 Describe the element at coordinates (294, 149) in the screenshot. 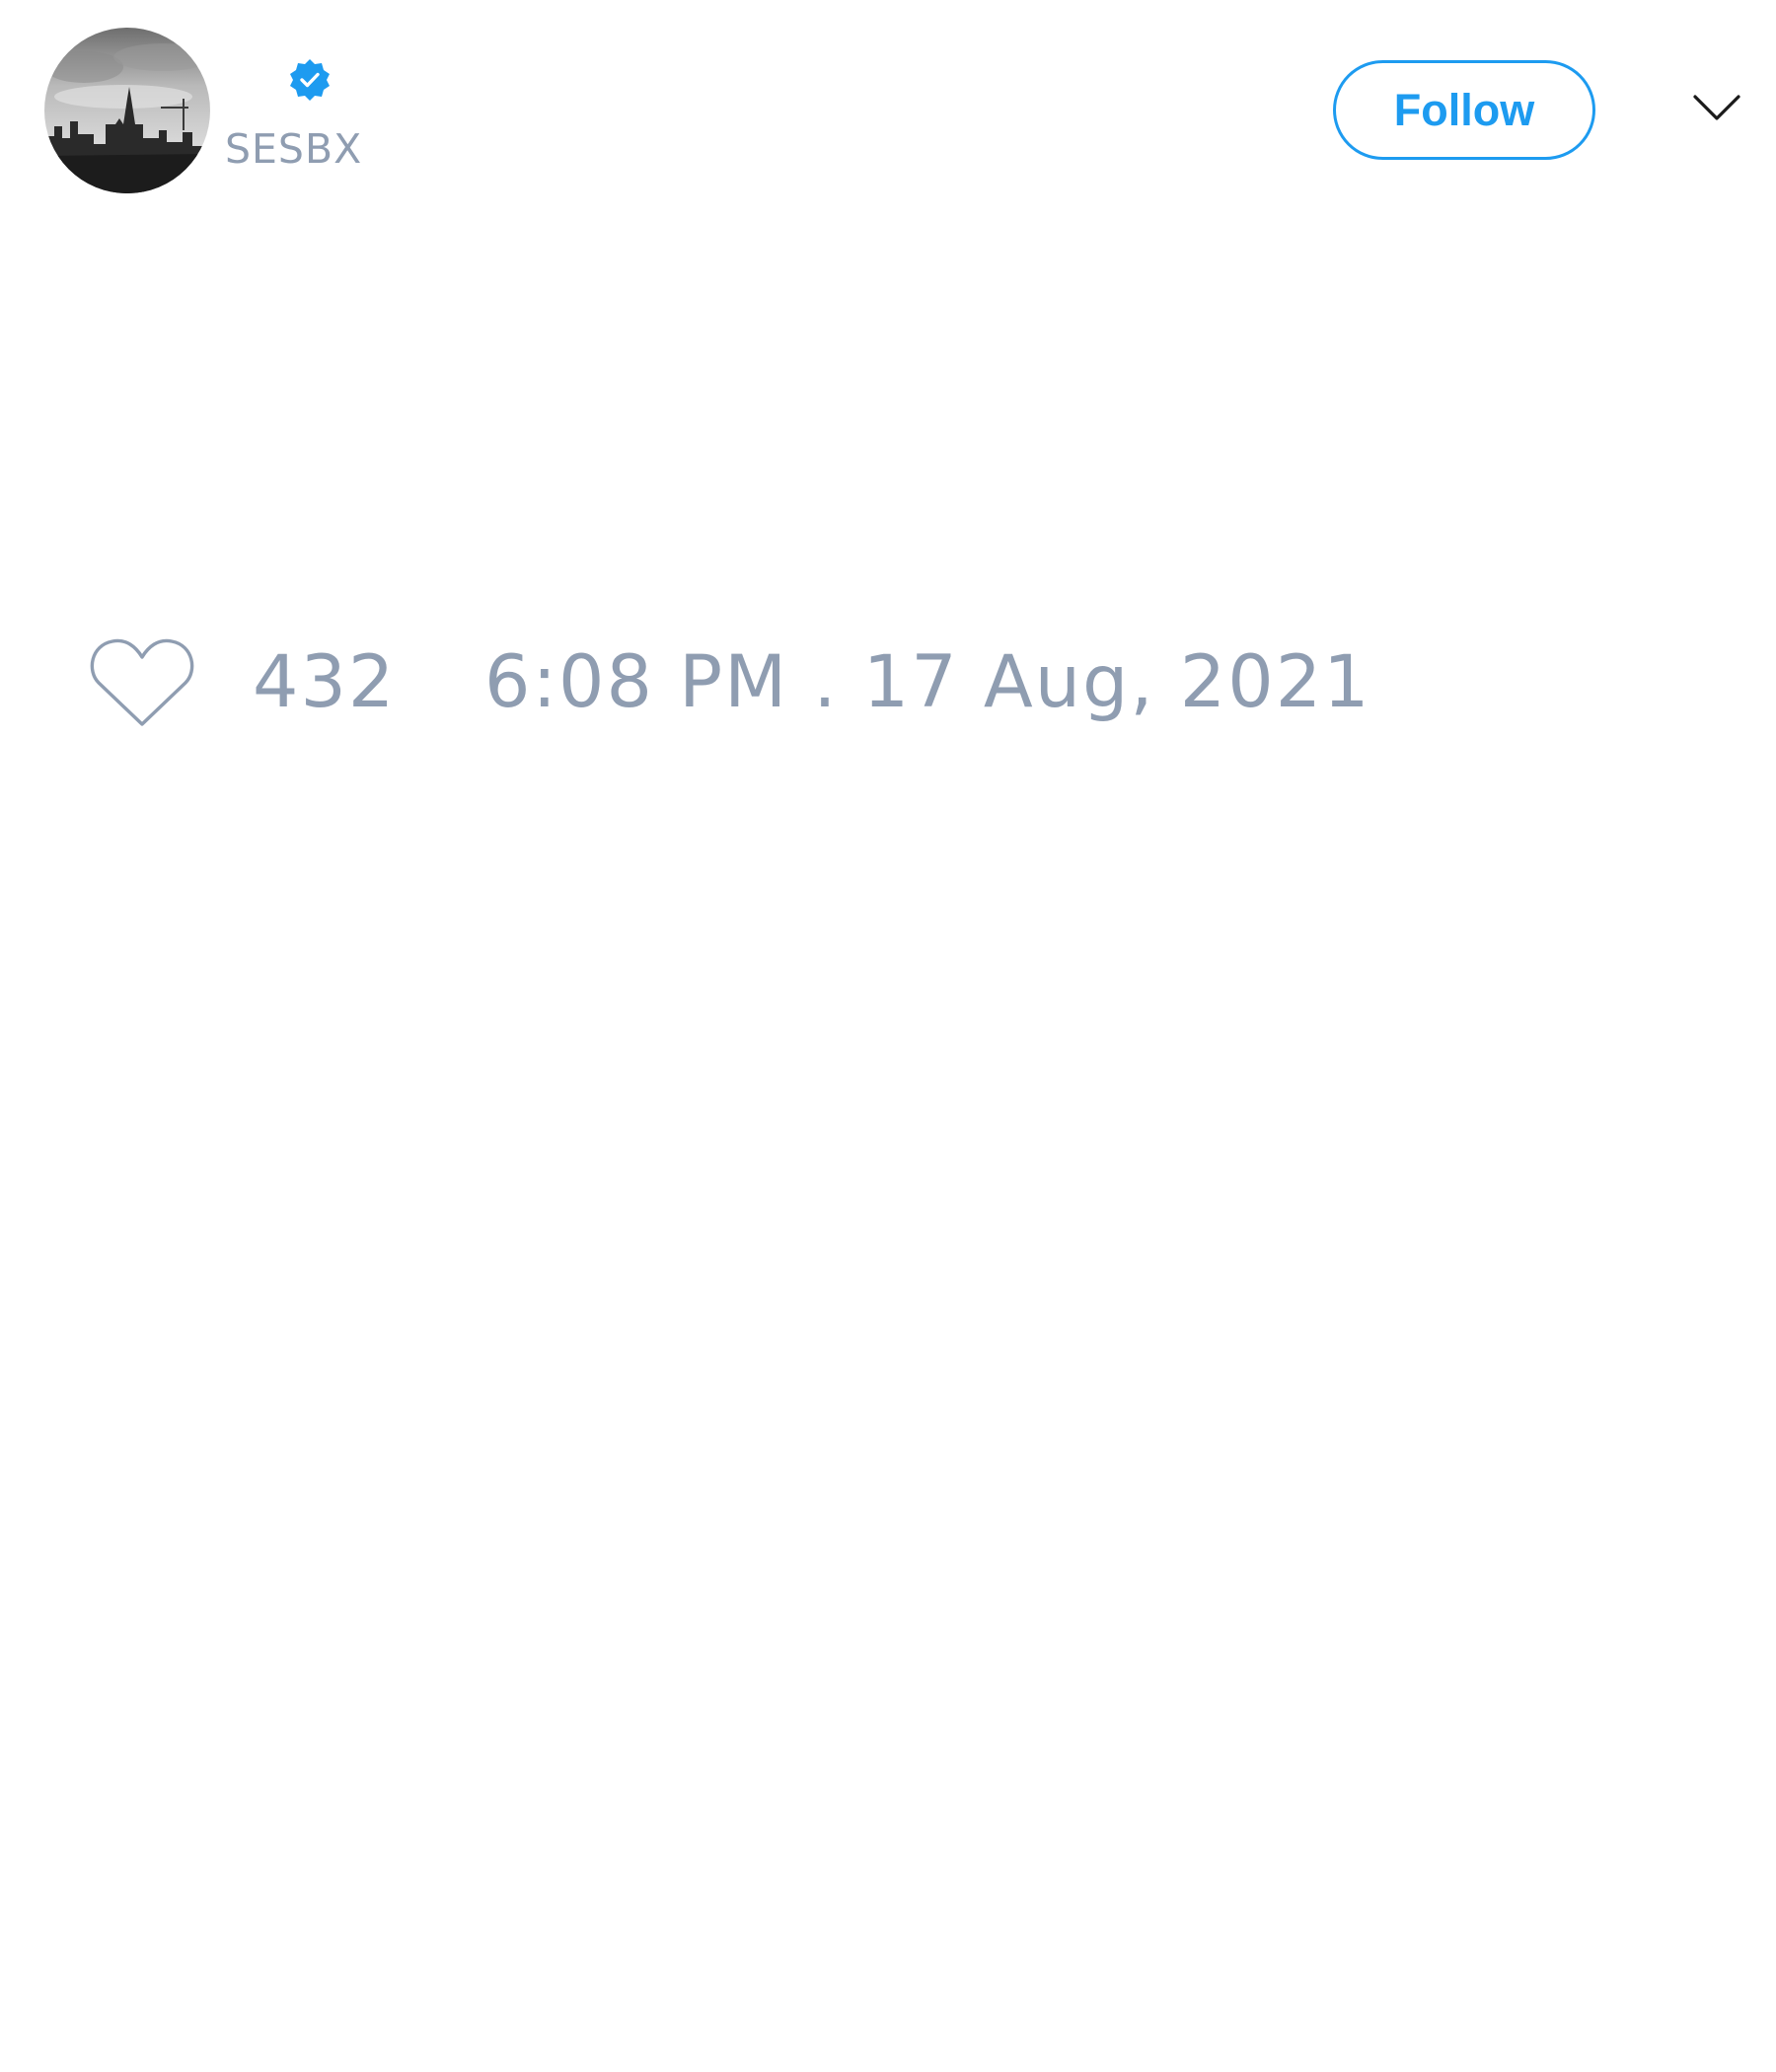

I see `author-handle: SESBX` at that location.